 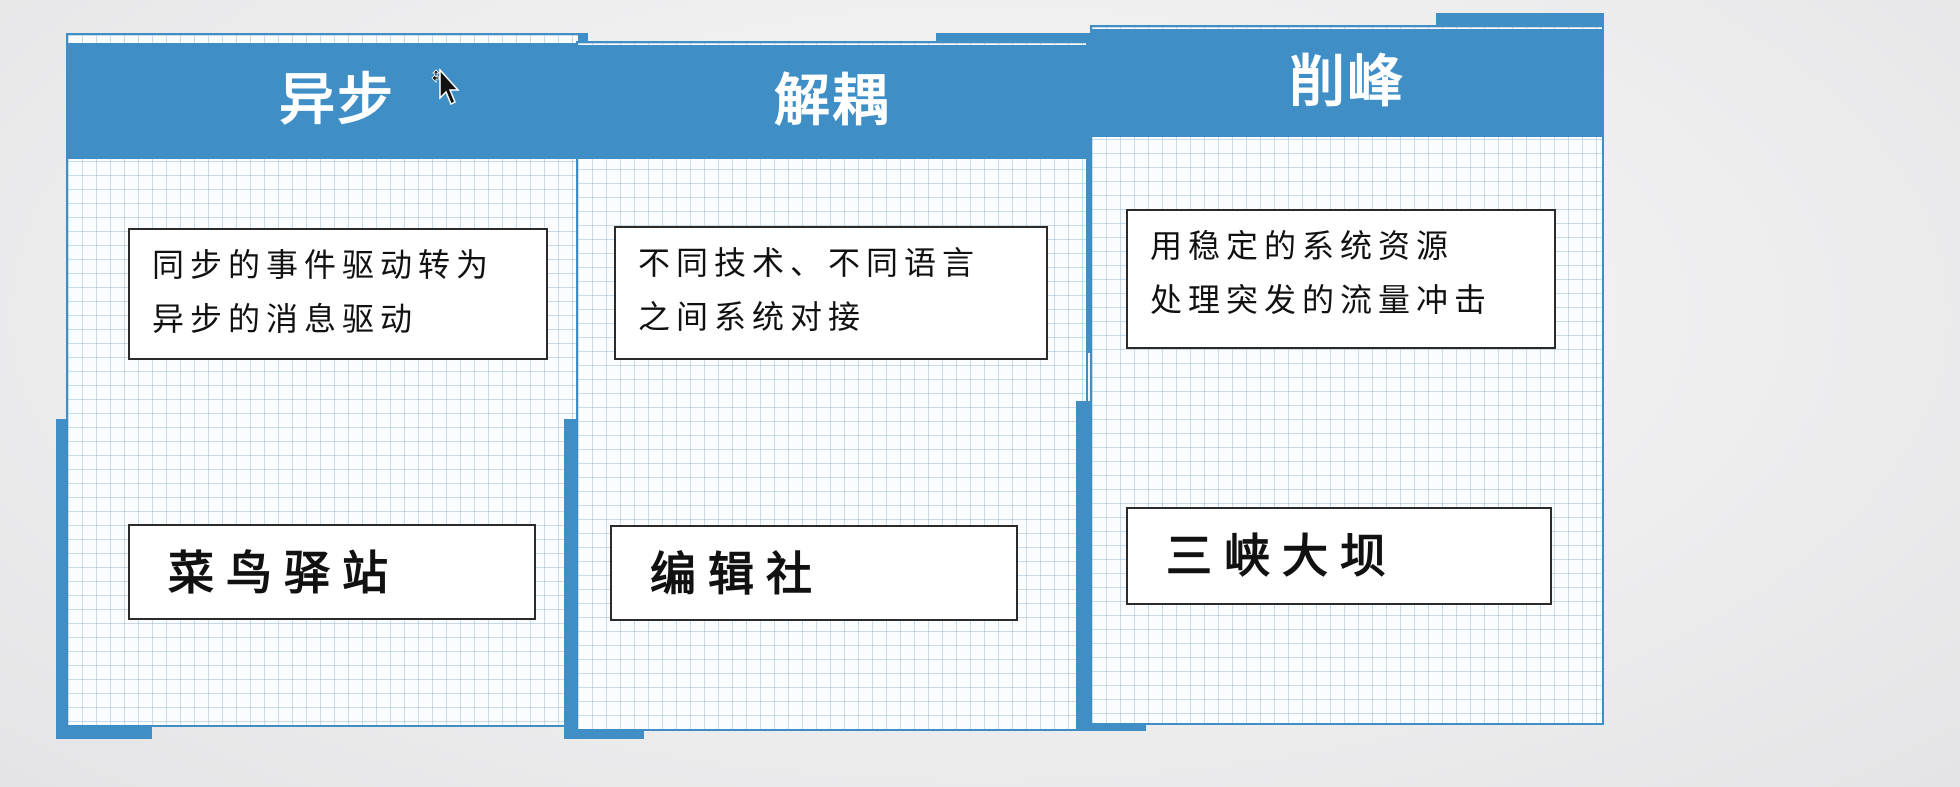 I want to click on card-title: 异步, so click(x=337, y=100).